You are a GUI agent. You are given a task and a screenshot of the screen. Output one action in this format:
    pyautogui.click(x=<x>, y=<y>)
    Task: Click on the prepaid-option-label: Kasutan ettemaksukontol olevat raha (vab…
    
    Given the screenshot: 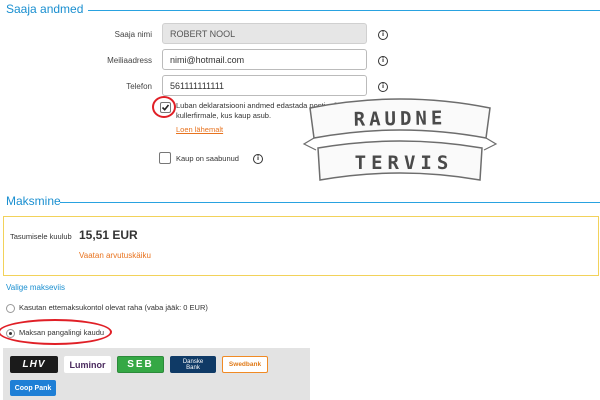 What is the action you would take?
    pyautogui.click(x=113, y=307)
    